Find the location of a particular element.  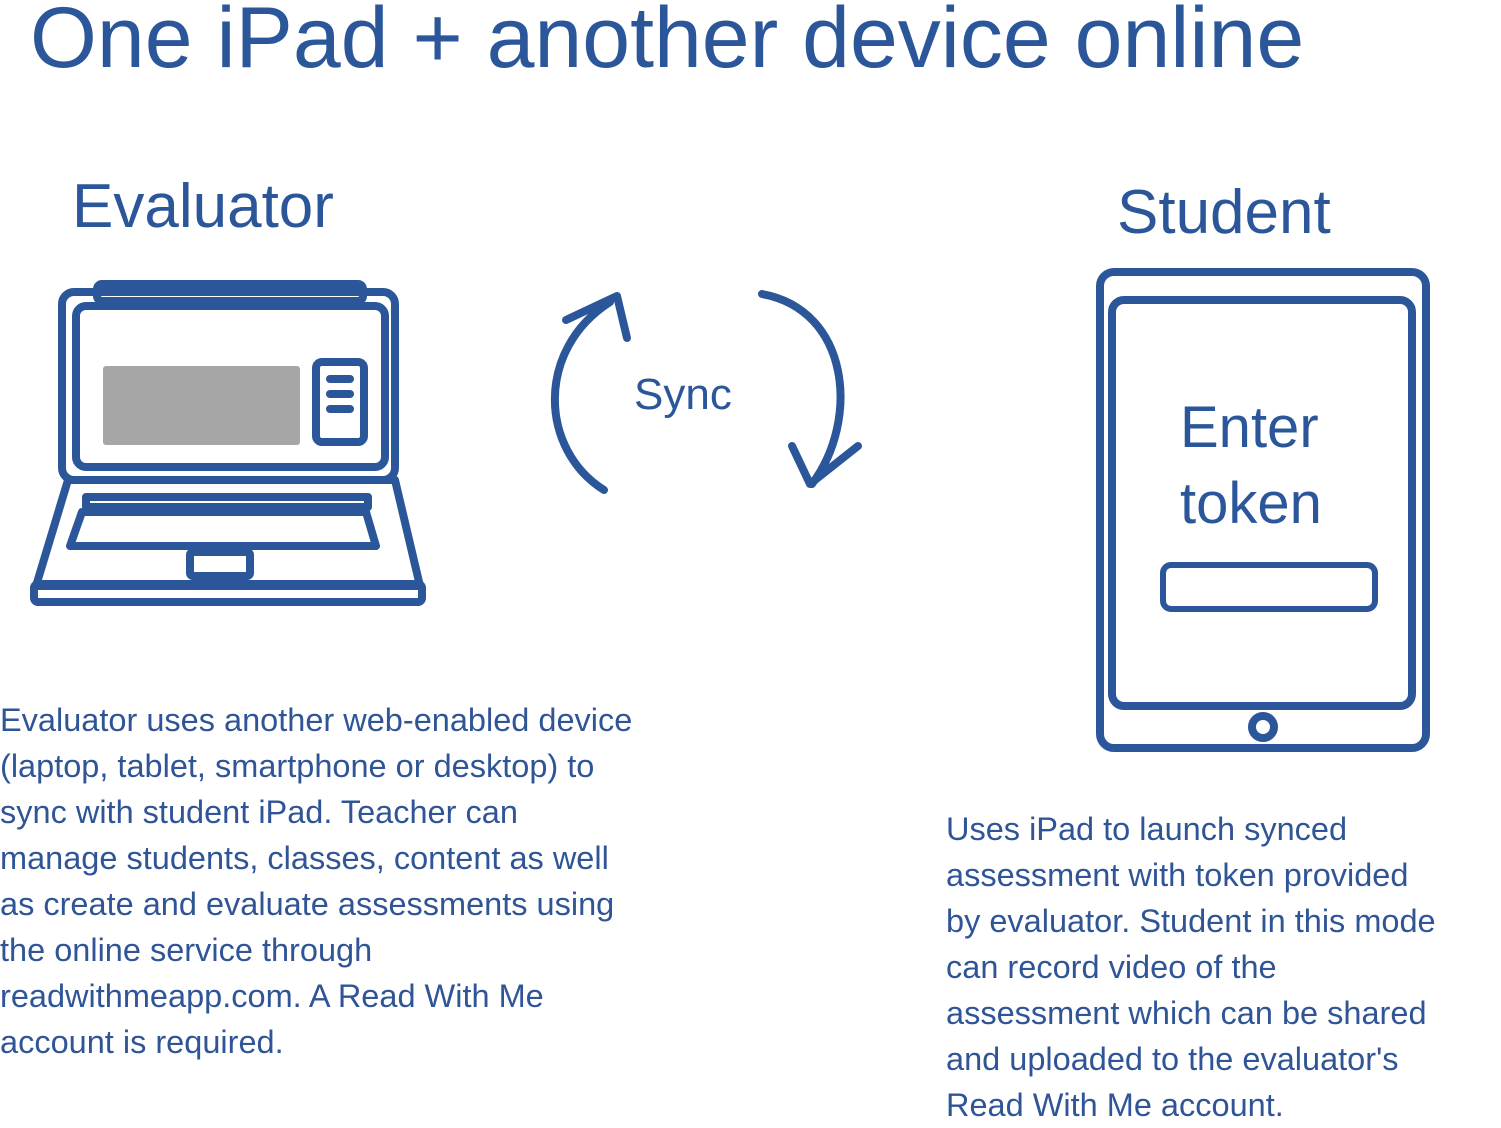

student-description-line: assessment which can be shared is located at coordinates (1186, 1013).